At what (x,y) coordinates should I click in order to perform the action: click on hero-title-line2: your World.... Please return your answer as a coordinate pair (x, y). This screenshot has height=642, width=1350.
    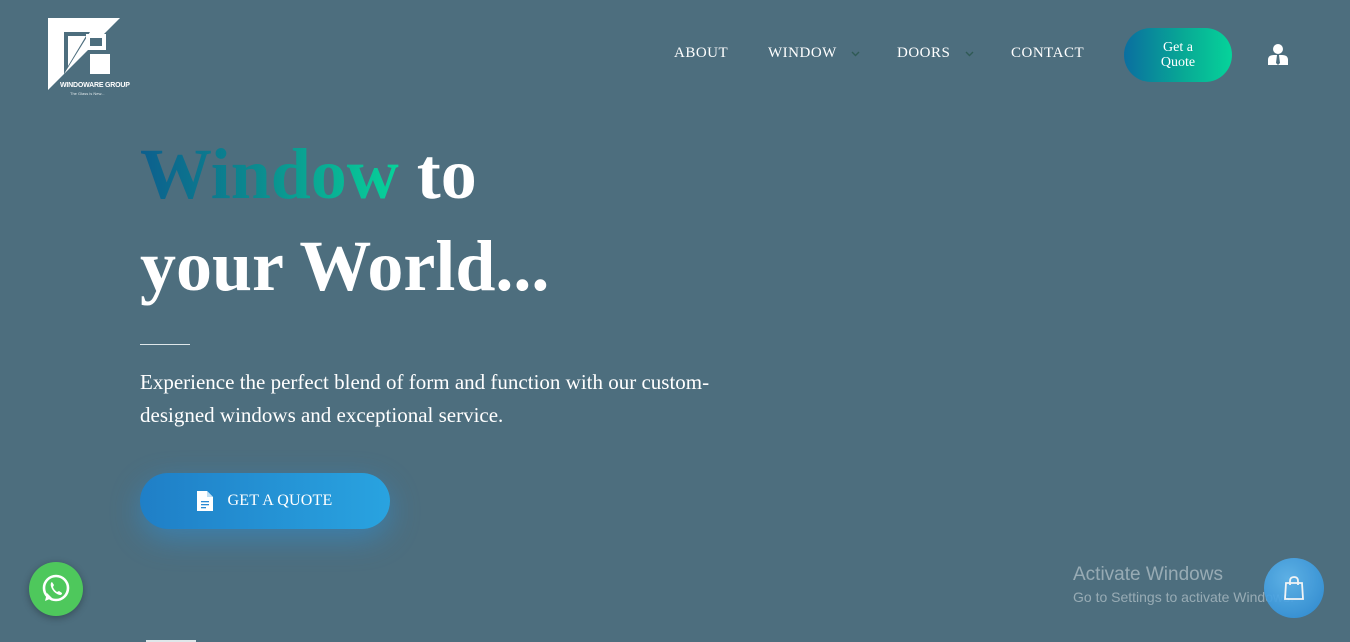
    Looking at the image, I should click on (345, 266).